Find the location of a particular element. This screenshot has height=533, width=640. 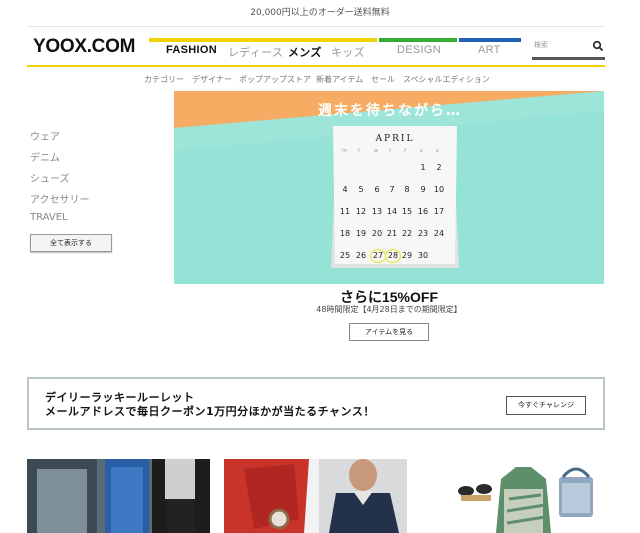

calendar-weekday: m is located at coordinates (344, 151).